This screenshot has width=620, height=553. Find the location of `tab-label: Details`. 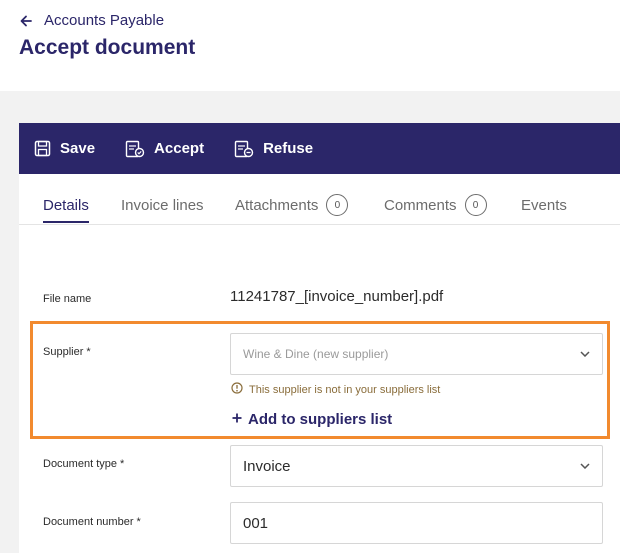

tab-label: Details is located at coordinates (66, 205).